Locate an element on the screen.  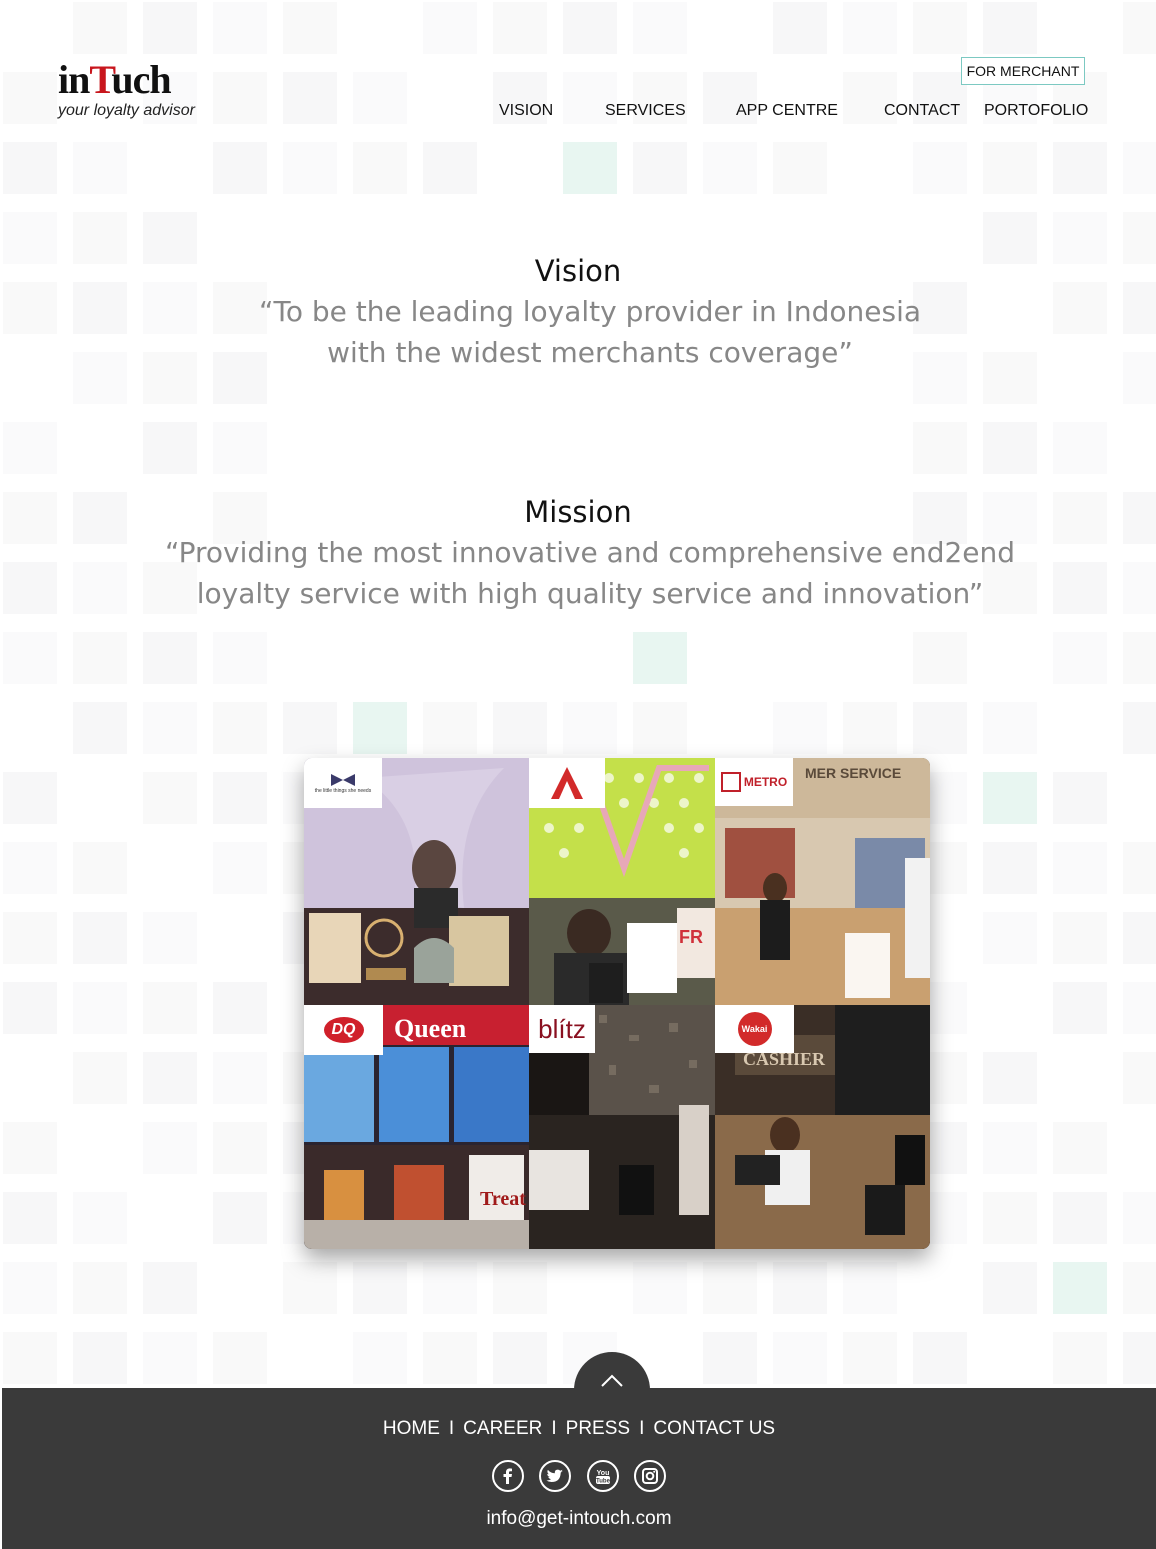
collage-photo-space: FR is located at coordinates (622, 881).